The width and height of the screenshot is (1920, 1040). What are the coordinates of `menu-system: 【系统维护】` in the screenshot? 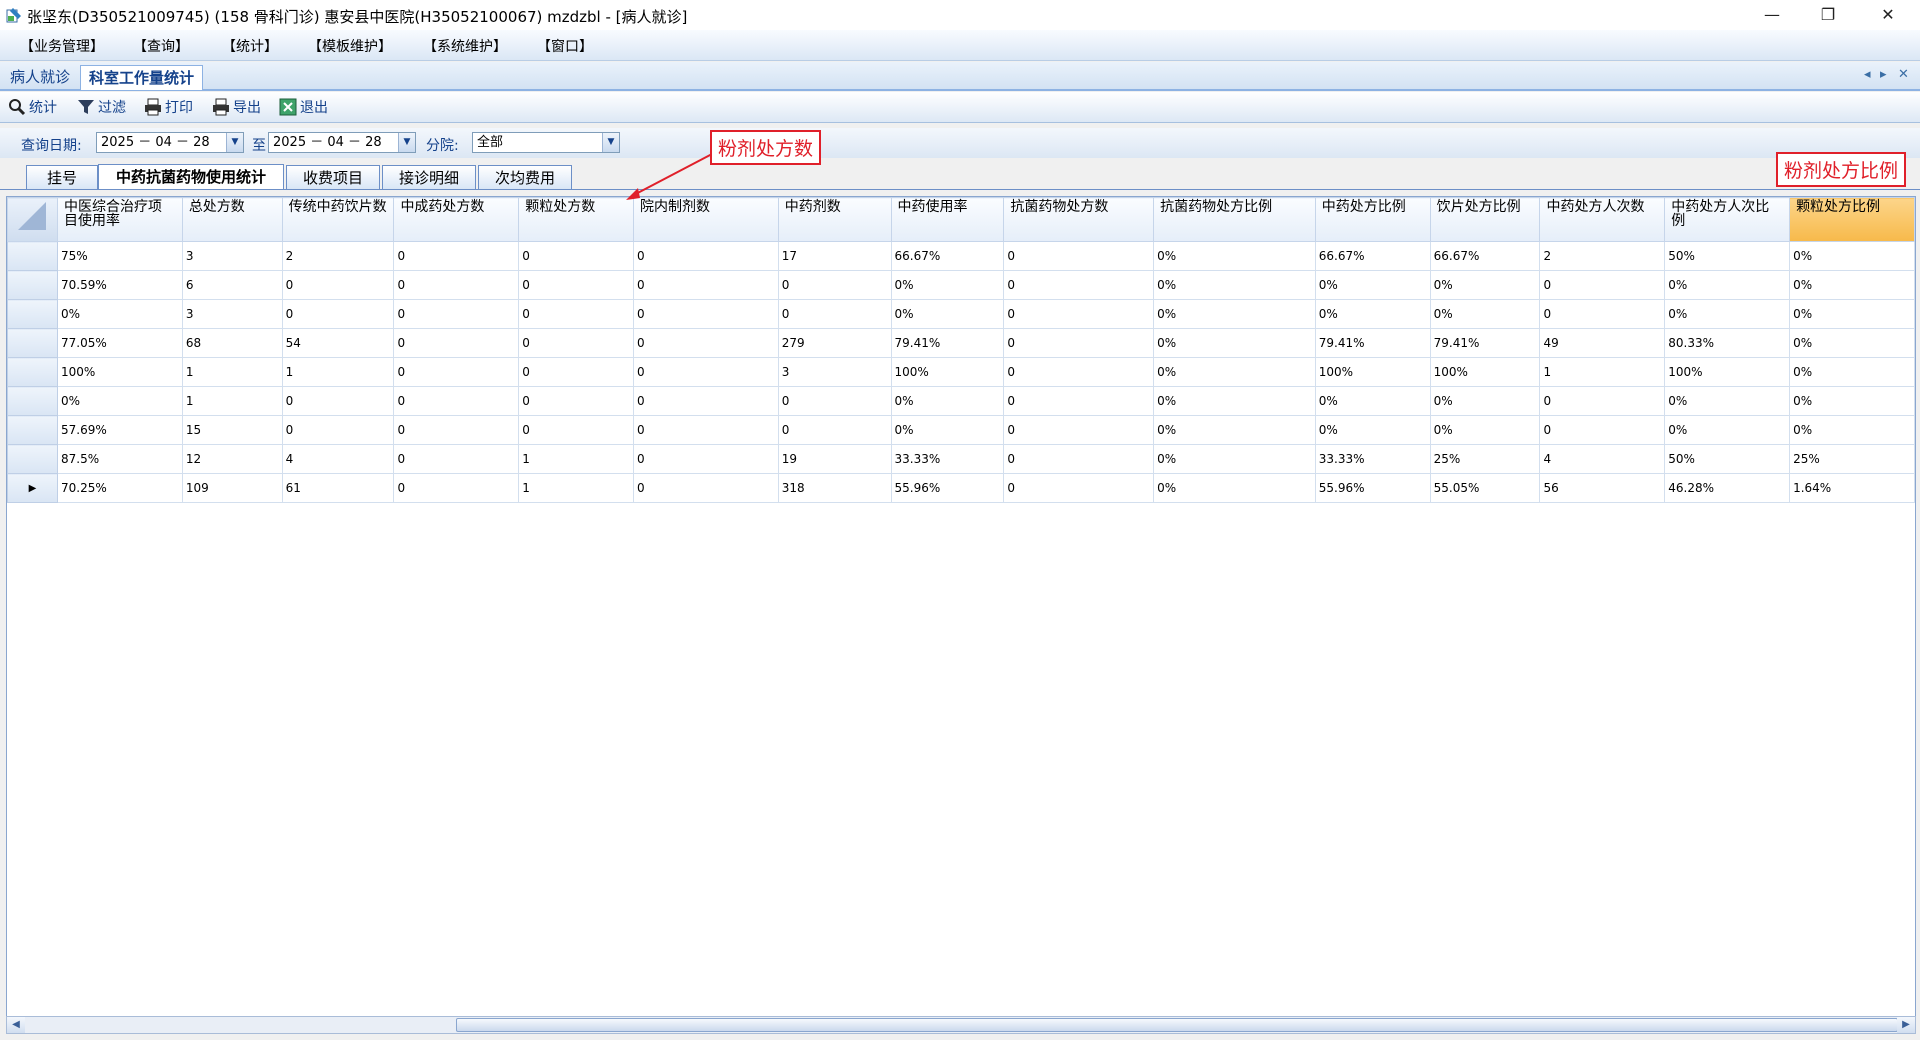 It's located at (465, 46).